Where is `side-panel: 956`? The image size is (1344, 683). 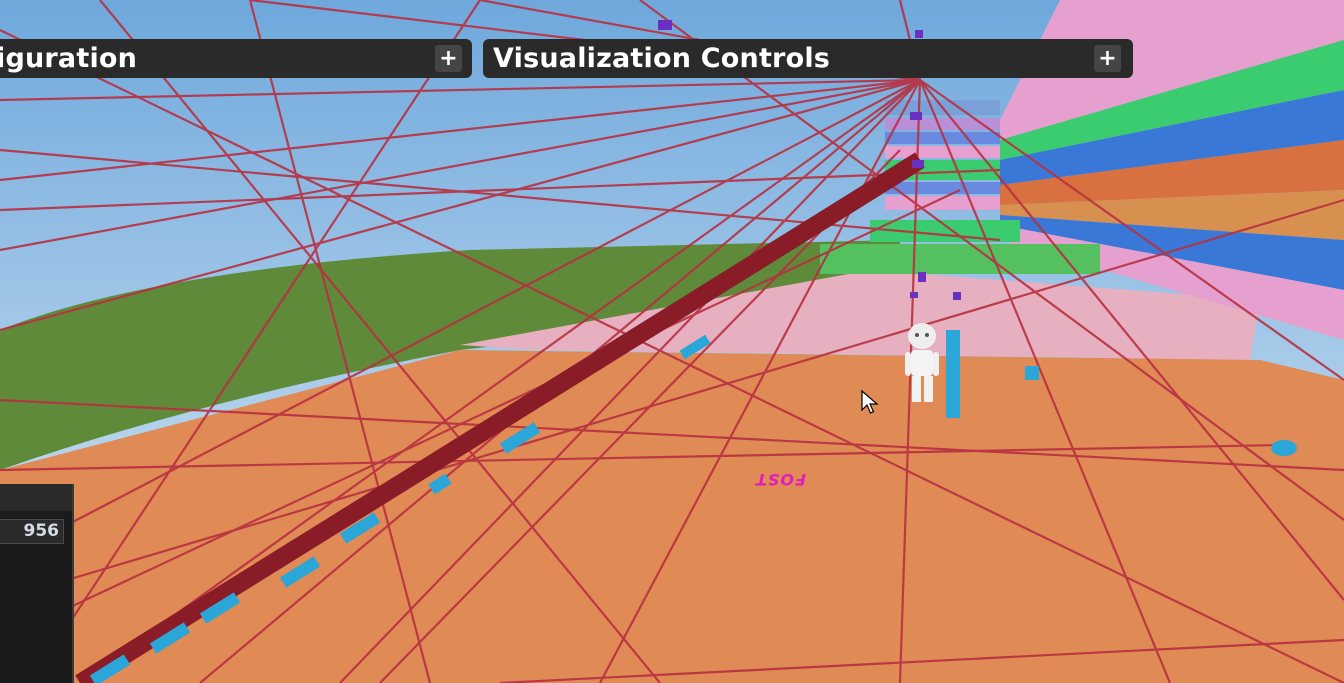 side-panel: 956 is located at coordinates (37, 583).